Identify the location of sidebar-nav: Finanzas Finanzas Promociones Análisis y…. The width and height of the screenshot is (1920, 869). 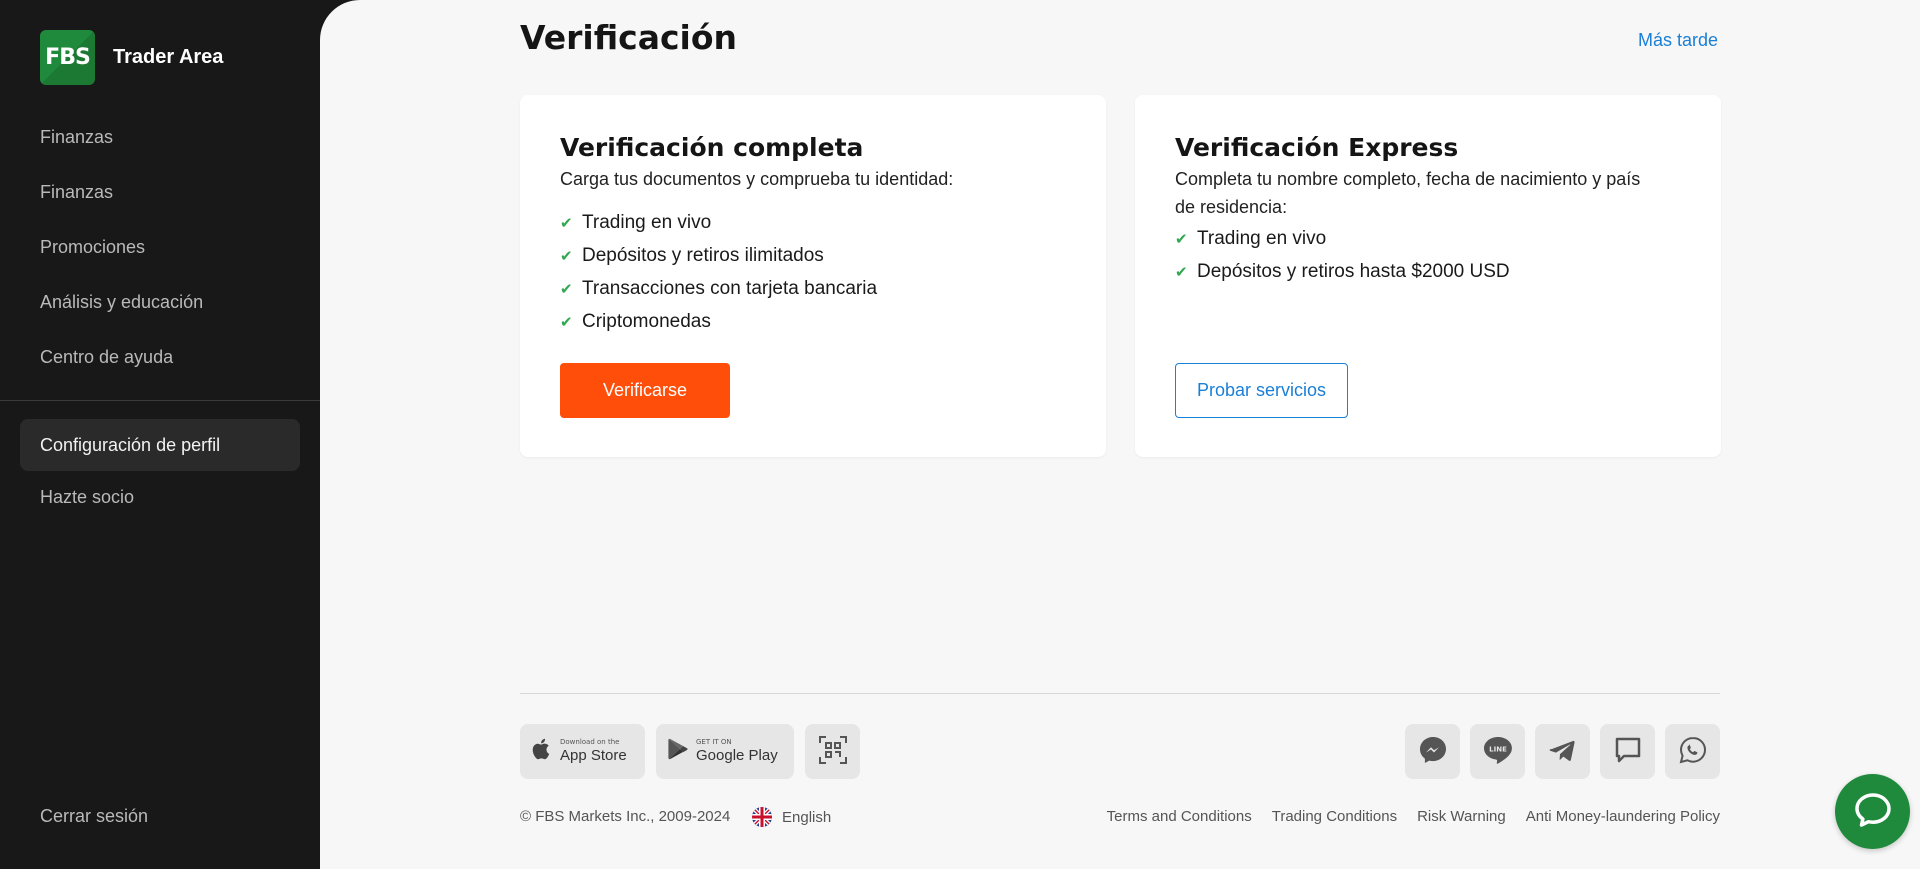
(160, 247).